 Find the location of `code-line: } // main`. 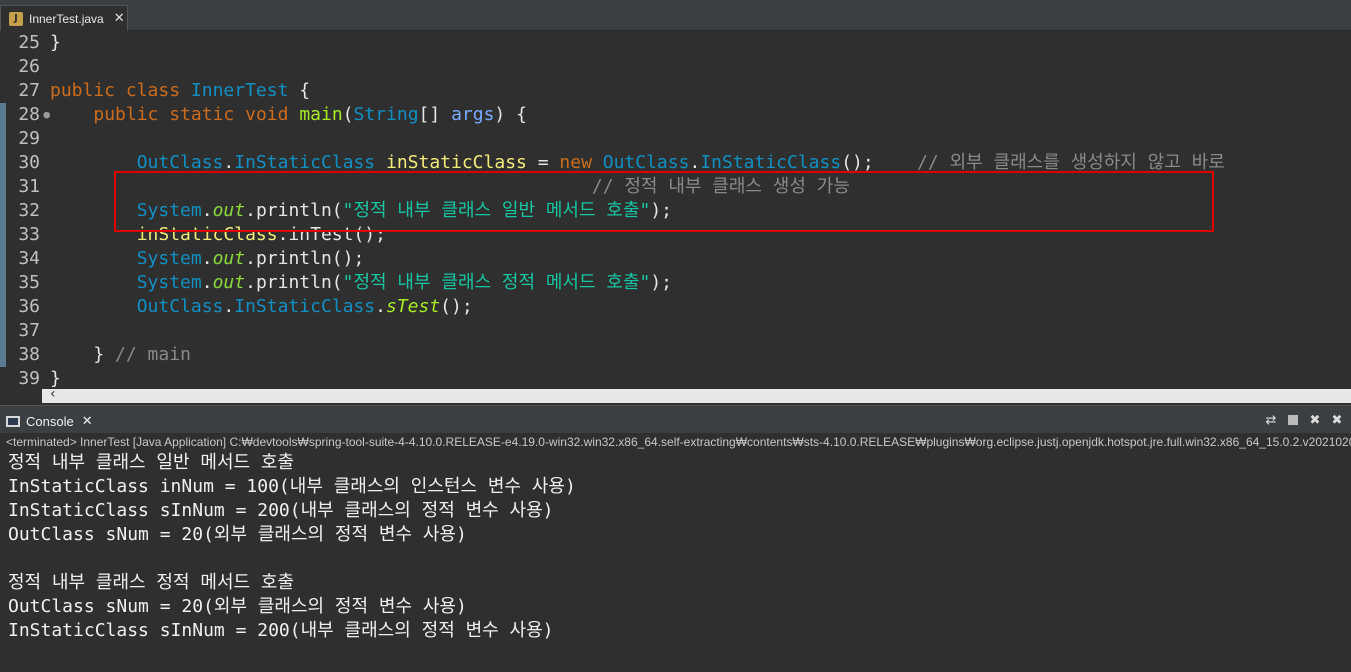

code-line: } // main is located at coordinates (637, 355).